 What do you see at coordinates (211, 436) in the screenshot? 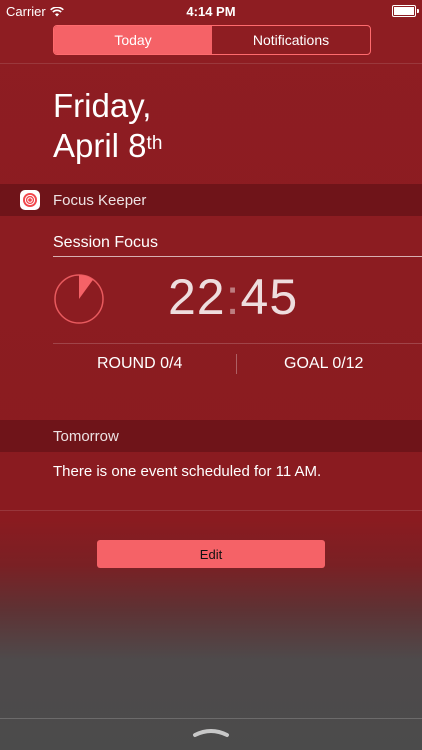
I see `tomorrow-header: Tomorrow` at bounding box center [211, 436].